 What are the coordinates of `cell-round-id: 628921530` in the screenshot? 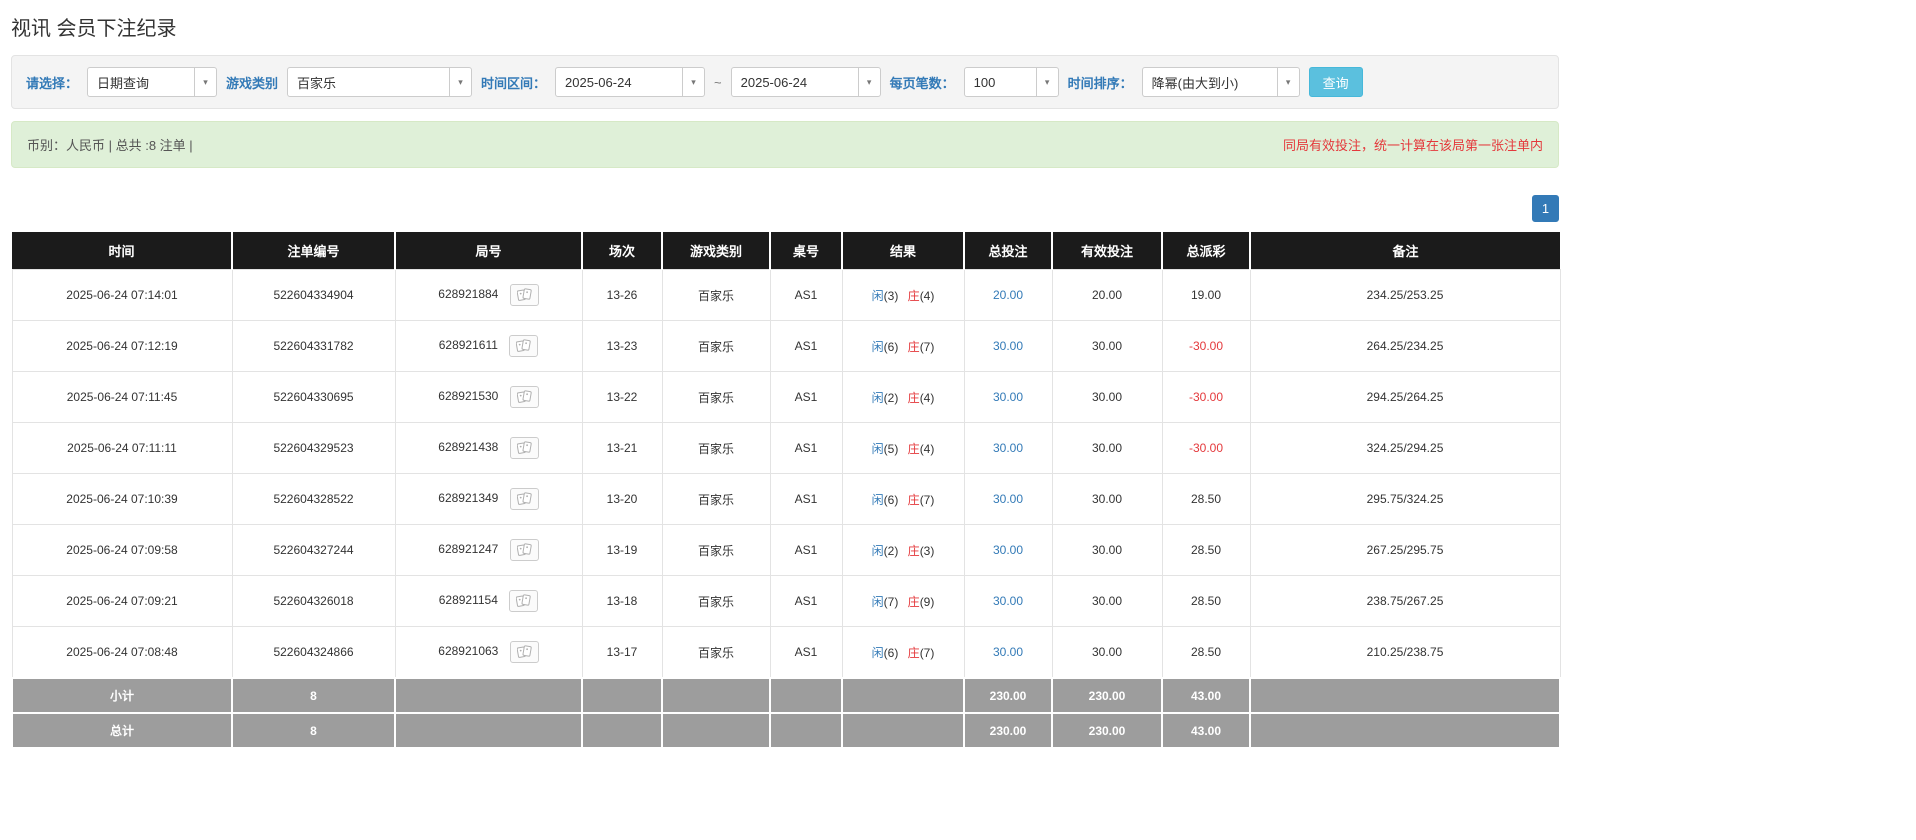 It's located at (488, 397).